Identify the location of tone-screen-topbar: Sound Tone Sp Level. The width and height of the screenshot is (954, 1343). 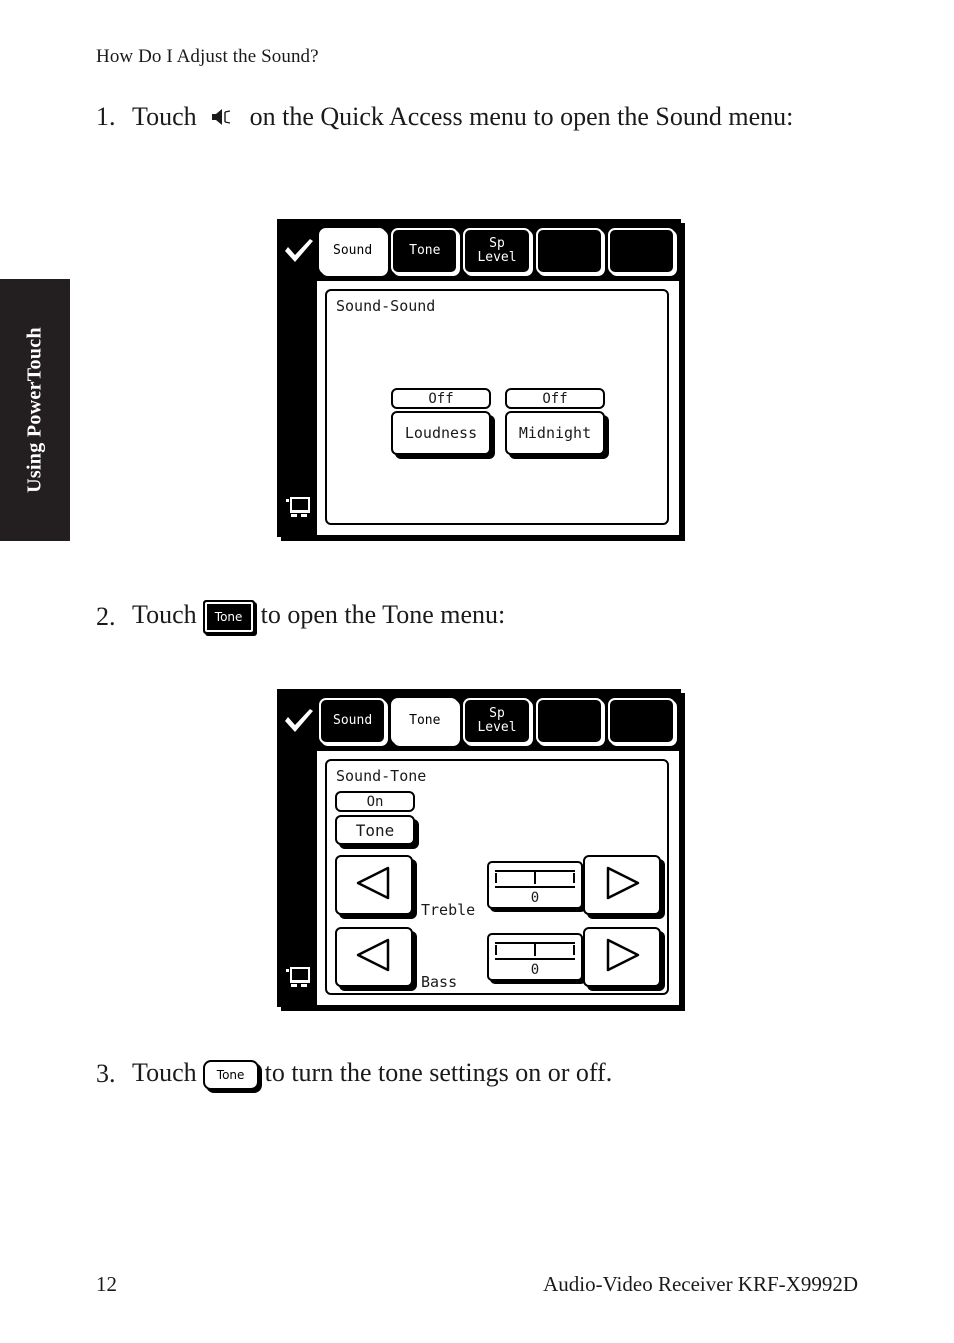
(479, 721).